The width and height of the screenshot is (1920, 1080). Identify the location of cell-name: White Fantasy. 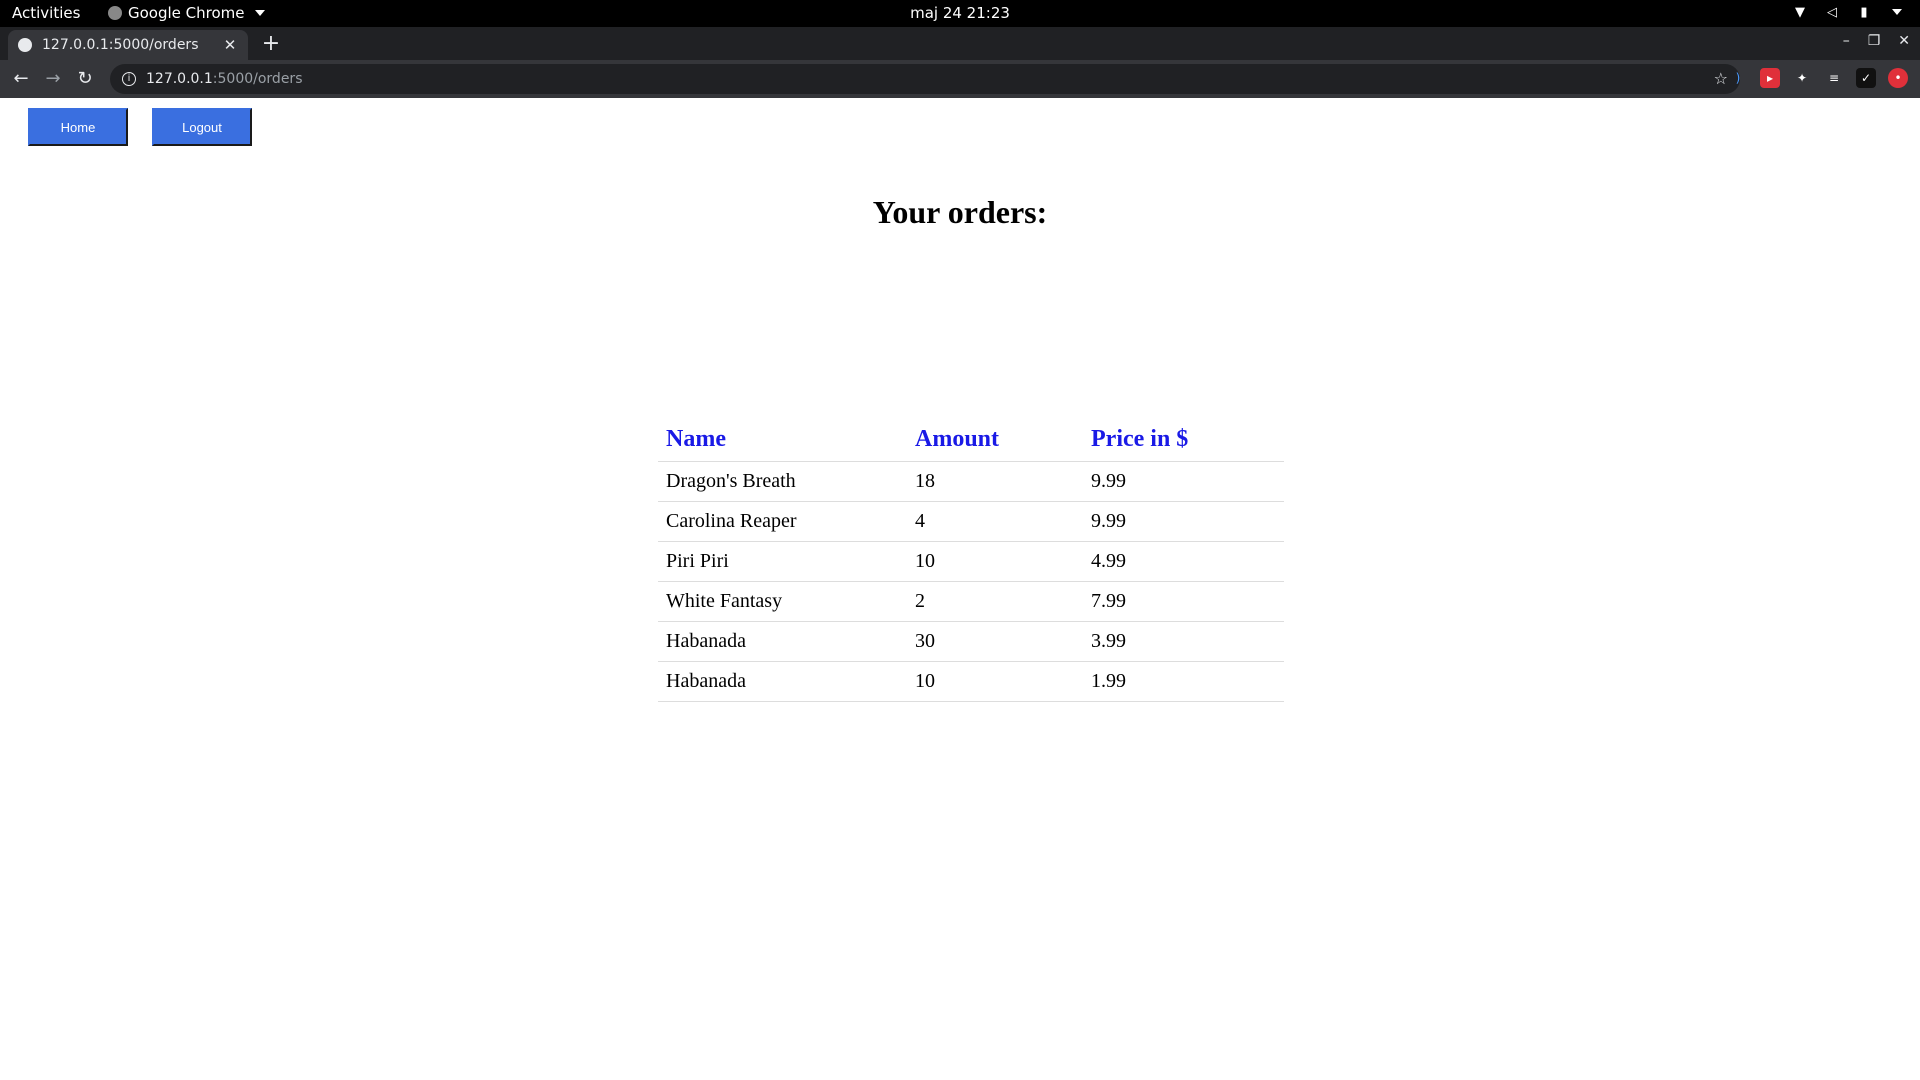
(782, 601).